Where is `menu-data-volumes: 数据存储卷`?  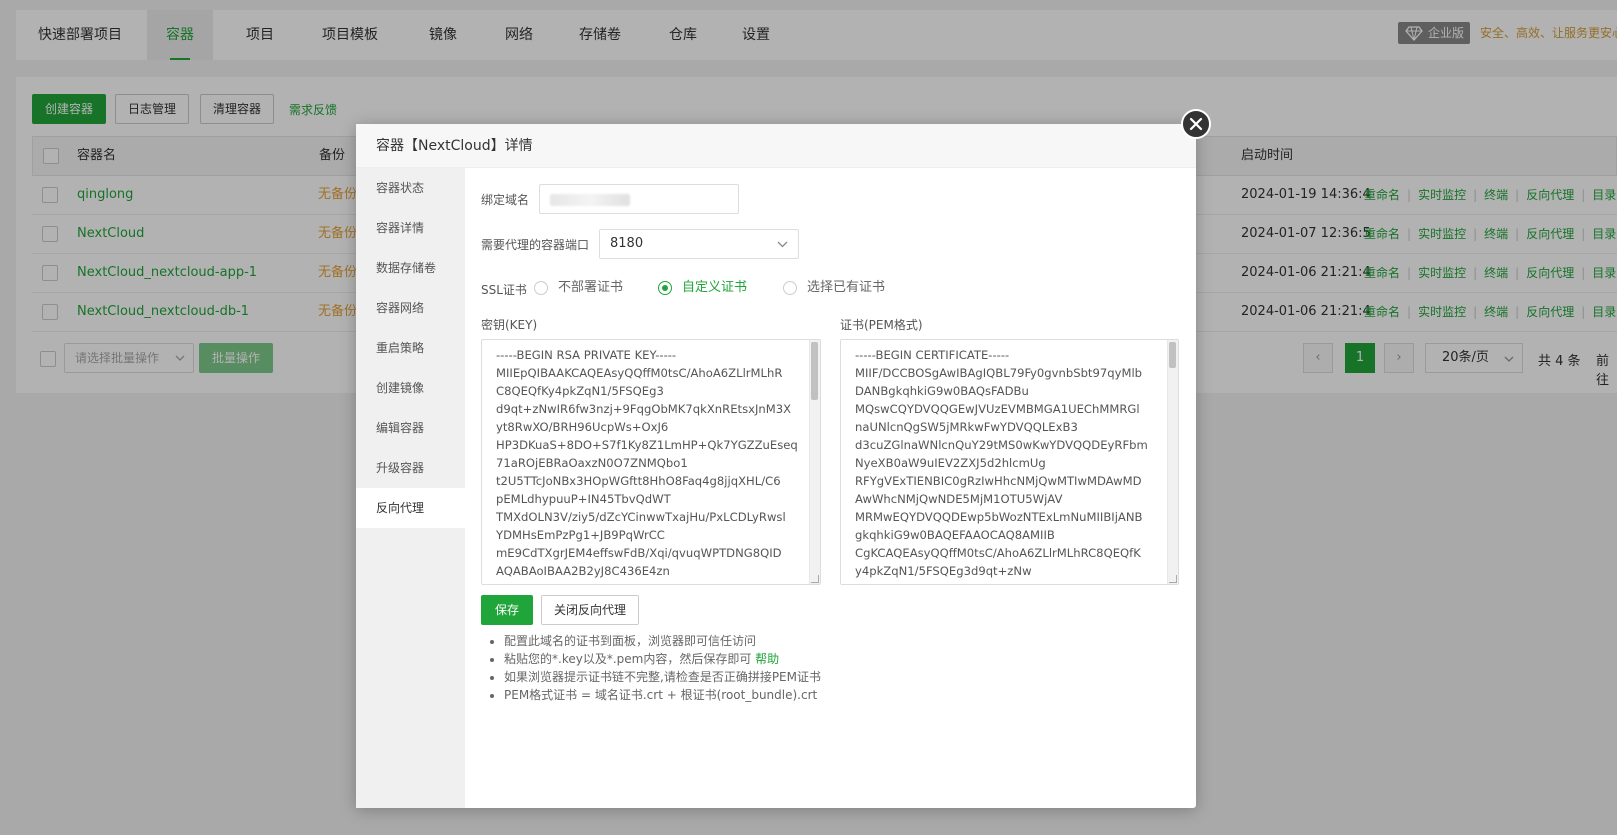 menu-data-volumes: 数据存储卷 is located at coordinates (410, 268).